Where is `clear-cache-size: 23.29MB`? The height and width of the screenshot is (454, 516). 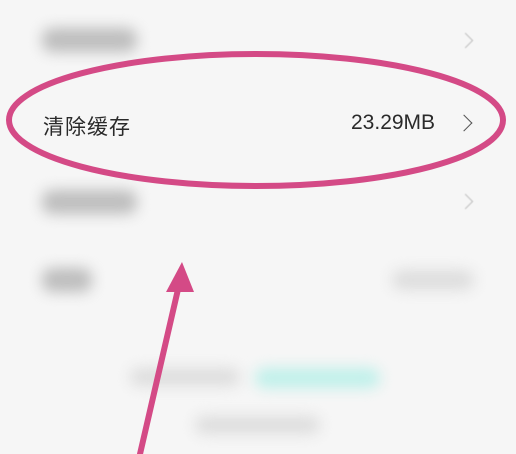 clear-cache-size: 23.29MB is located at coordinates (393, 122).